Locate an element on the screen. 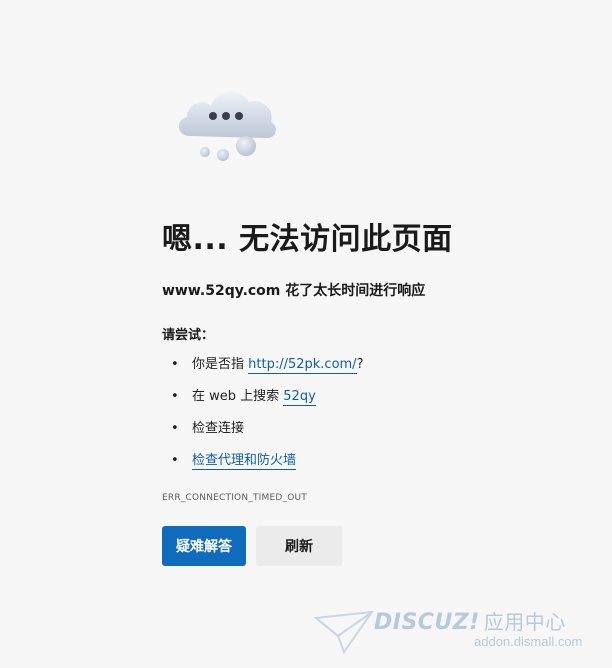  try-label: 请尝试： is located at coordinates (188, 335).